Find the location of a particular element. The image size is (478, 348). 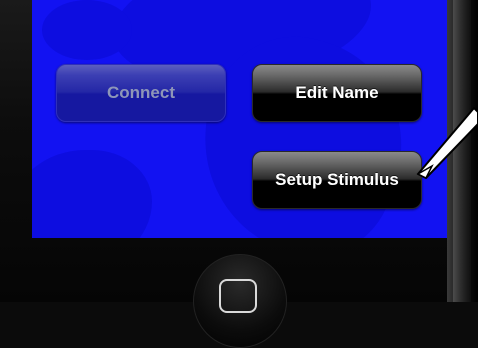

edit-name-button: Edit Name is located at coordinates (337, 93).